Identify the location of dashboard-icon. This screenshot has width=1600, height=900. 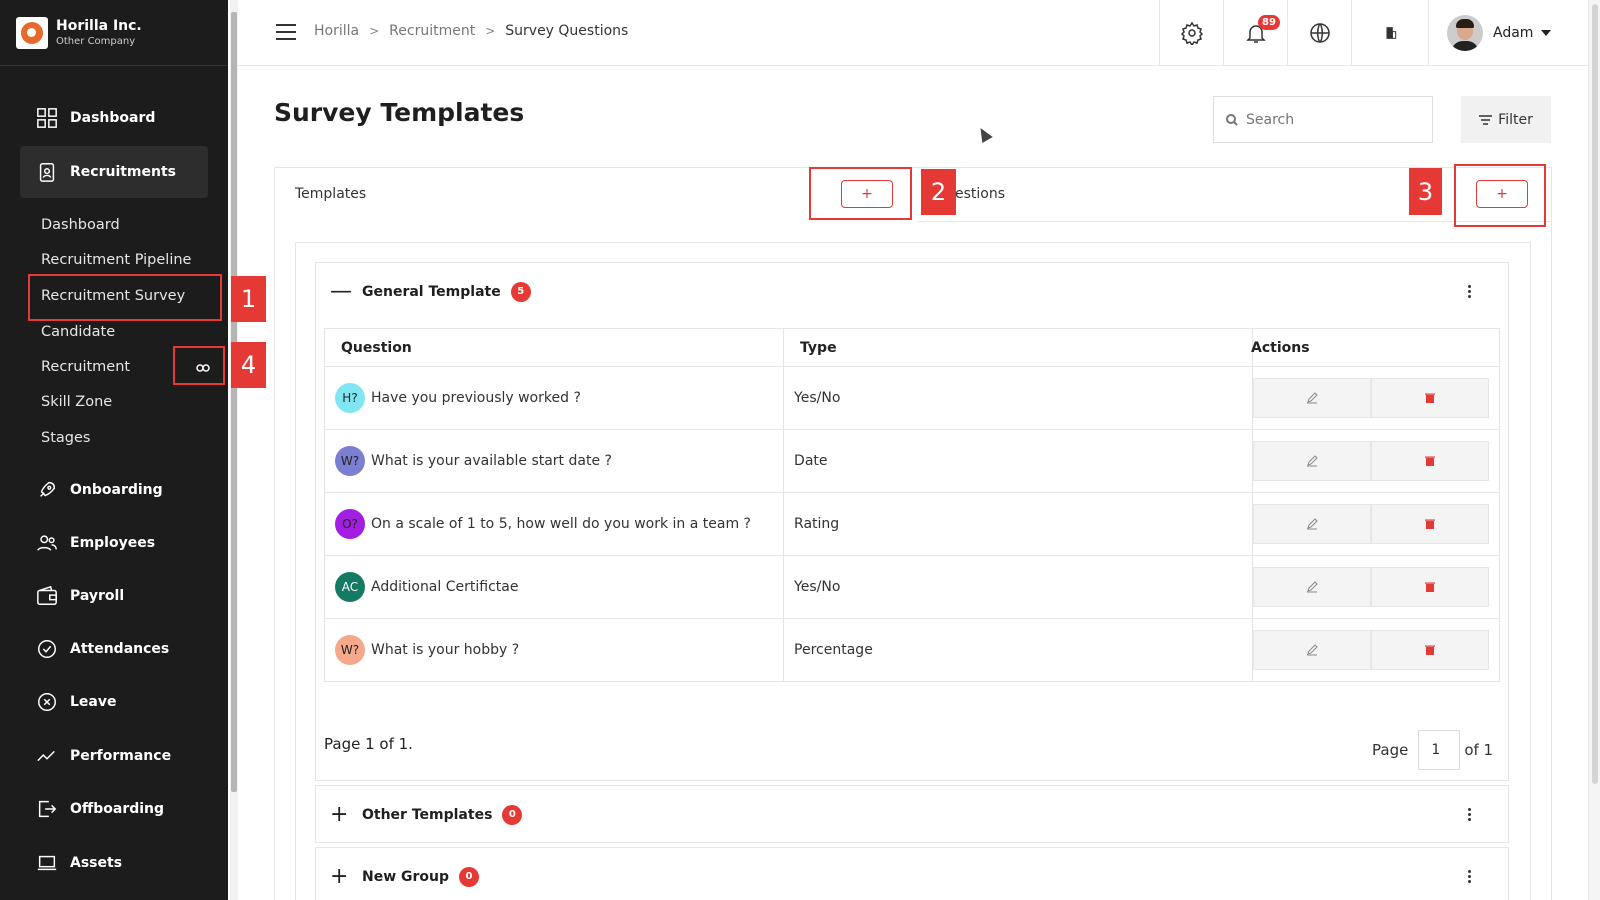
(47, 118).